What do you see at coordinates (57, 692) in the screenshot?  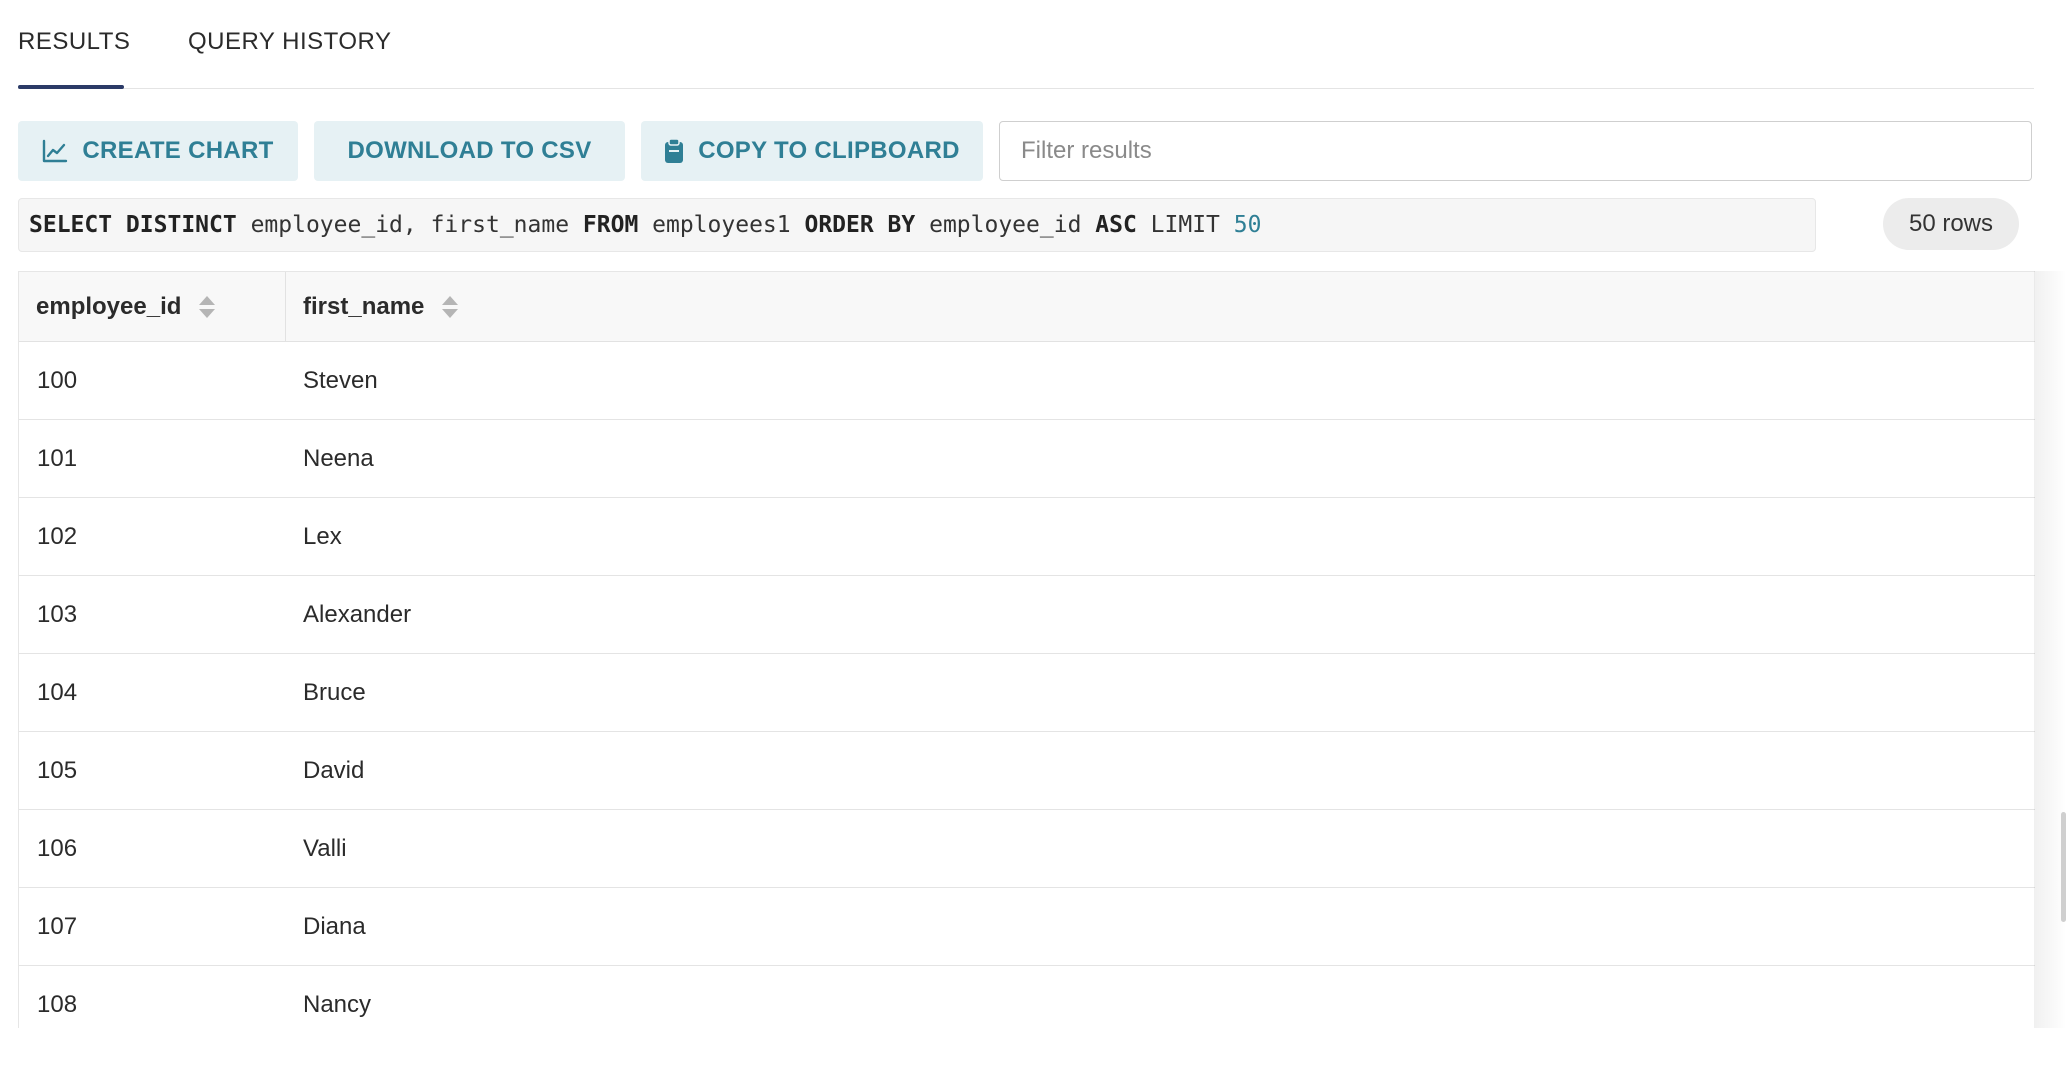 I see `cell-employee-id: 104` at bounding box center [57, 692].